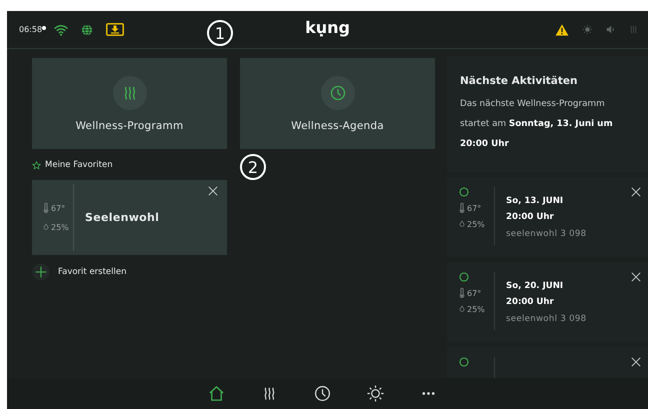  Describe the element at coordinates (30, 29) in the screenshot. I see `clock-time: 06:58` at that location.